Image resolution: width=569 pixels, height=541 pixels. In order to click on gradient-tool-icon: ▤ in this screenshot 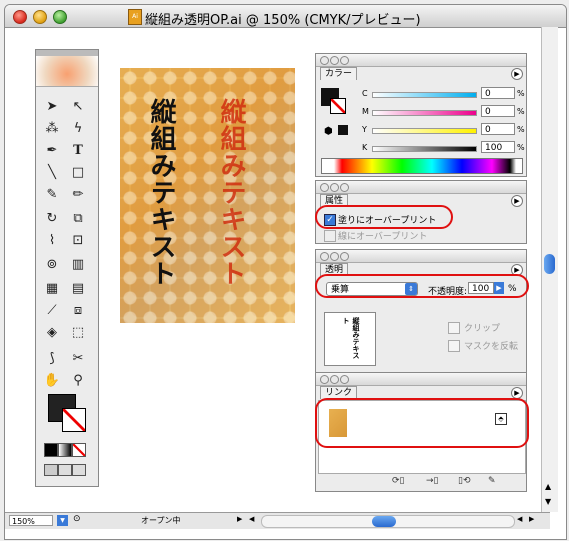, I will do `click(78, 289)`.